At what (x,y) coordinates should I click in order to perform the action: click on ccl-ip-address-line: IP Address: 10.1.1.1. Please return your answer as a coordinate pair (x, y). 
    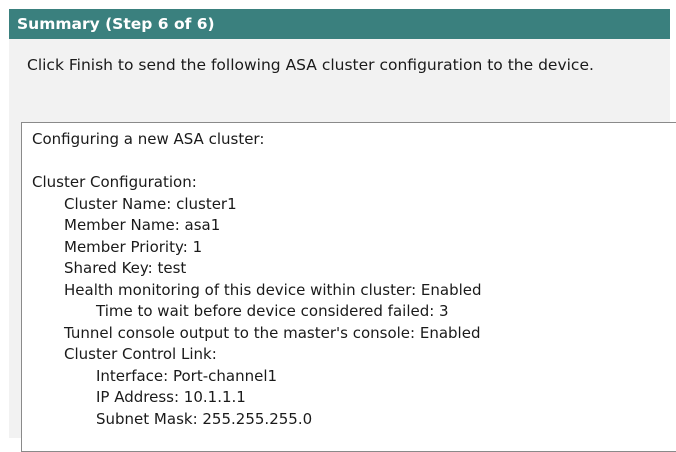
    Looking at the image, I should click on (171, 397).